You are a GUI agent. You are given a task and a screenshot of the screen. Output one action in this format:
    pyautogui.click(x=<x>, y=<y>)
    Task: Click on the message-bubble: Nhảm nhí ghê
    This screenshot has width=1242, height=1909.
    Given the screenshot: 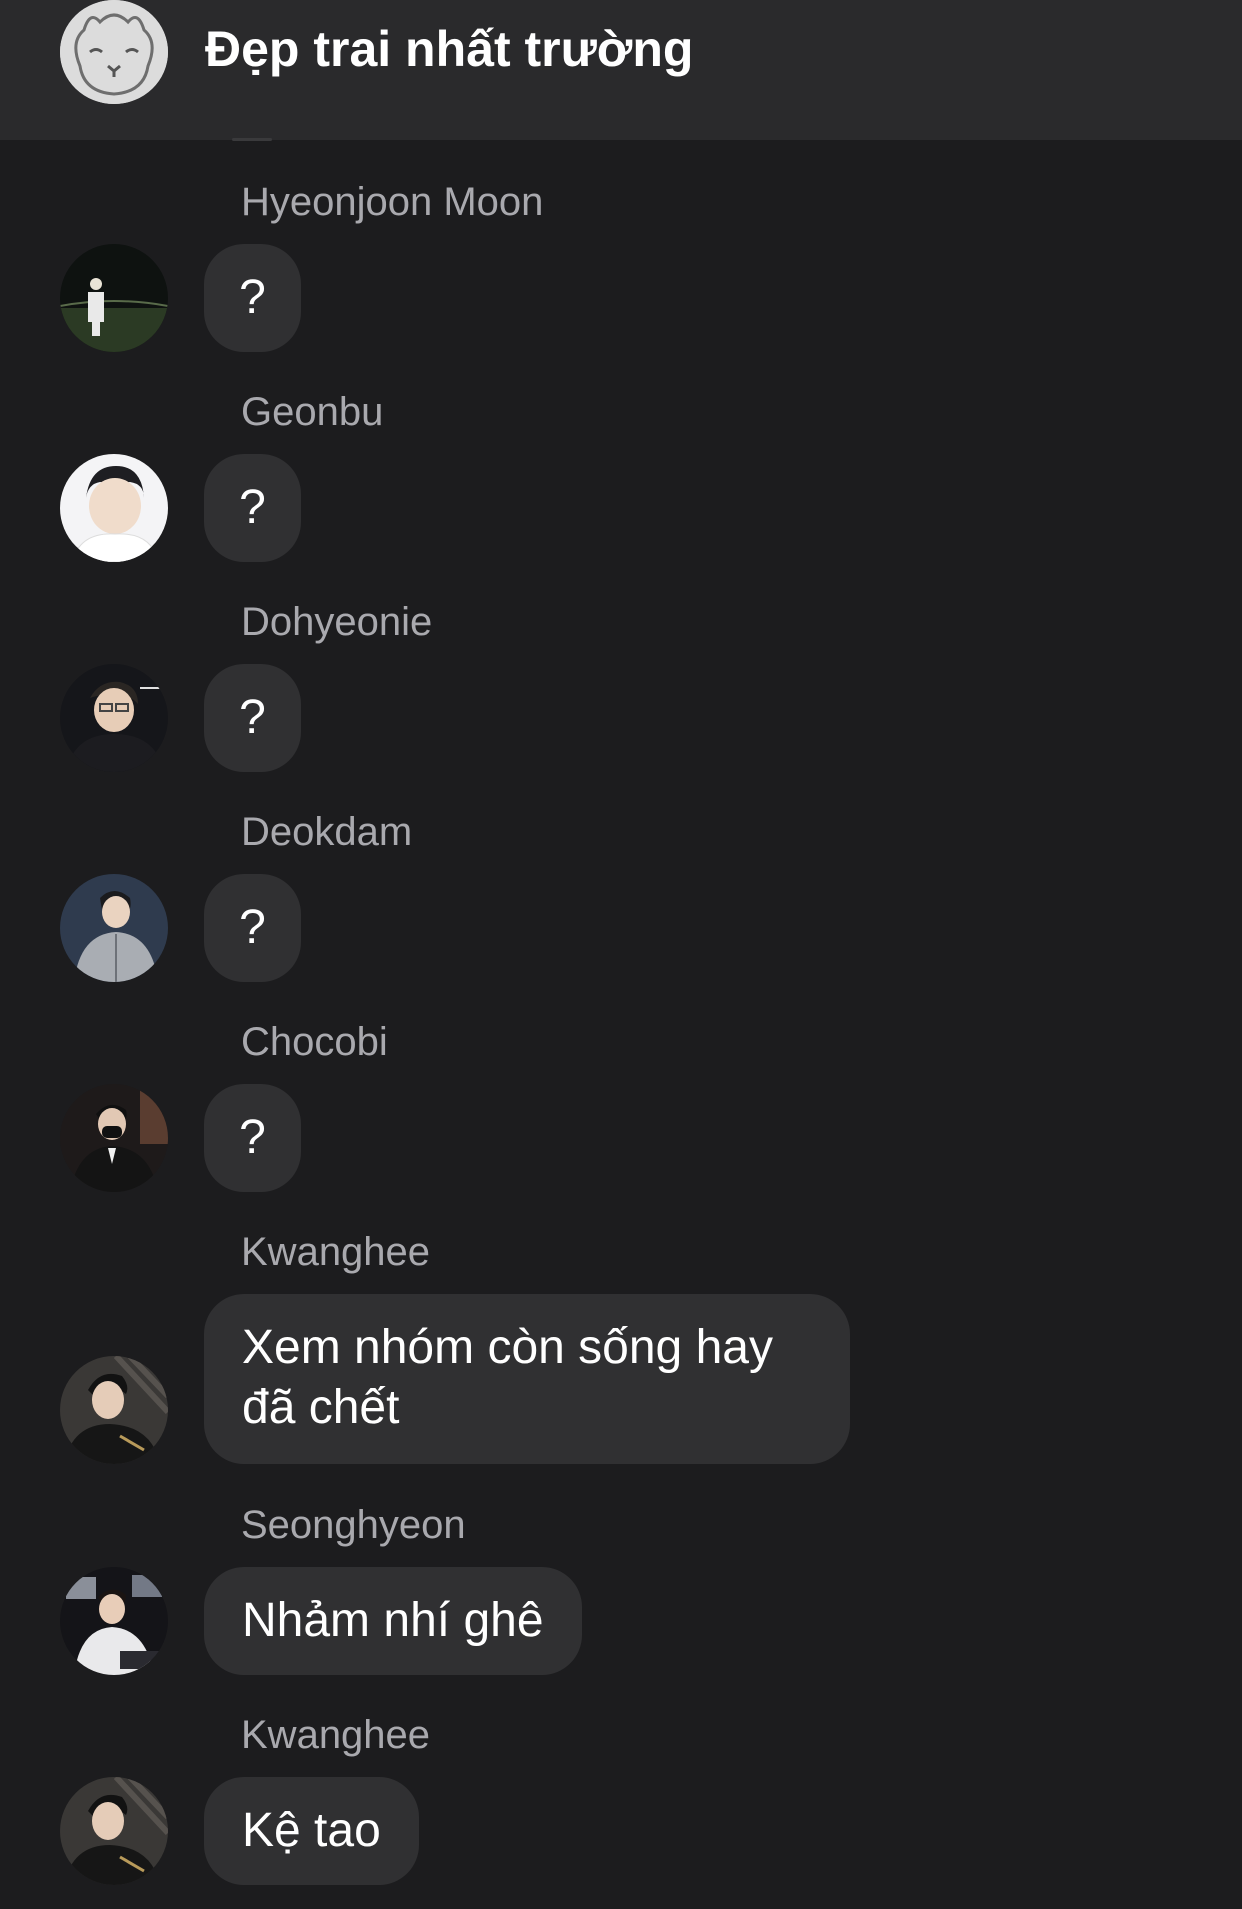 What is the action you would take?
    pyautogui.click(x=393, y=1621)
    